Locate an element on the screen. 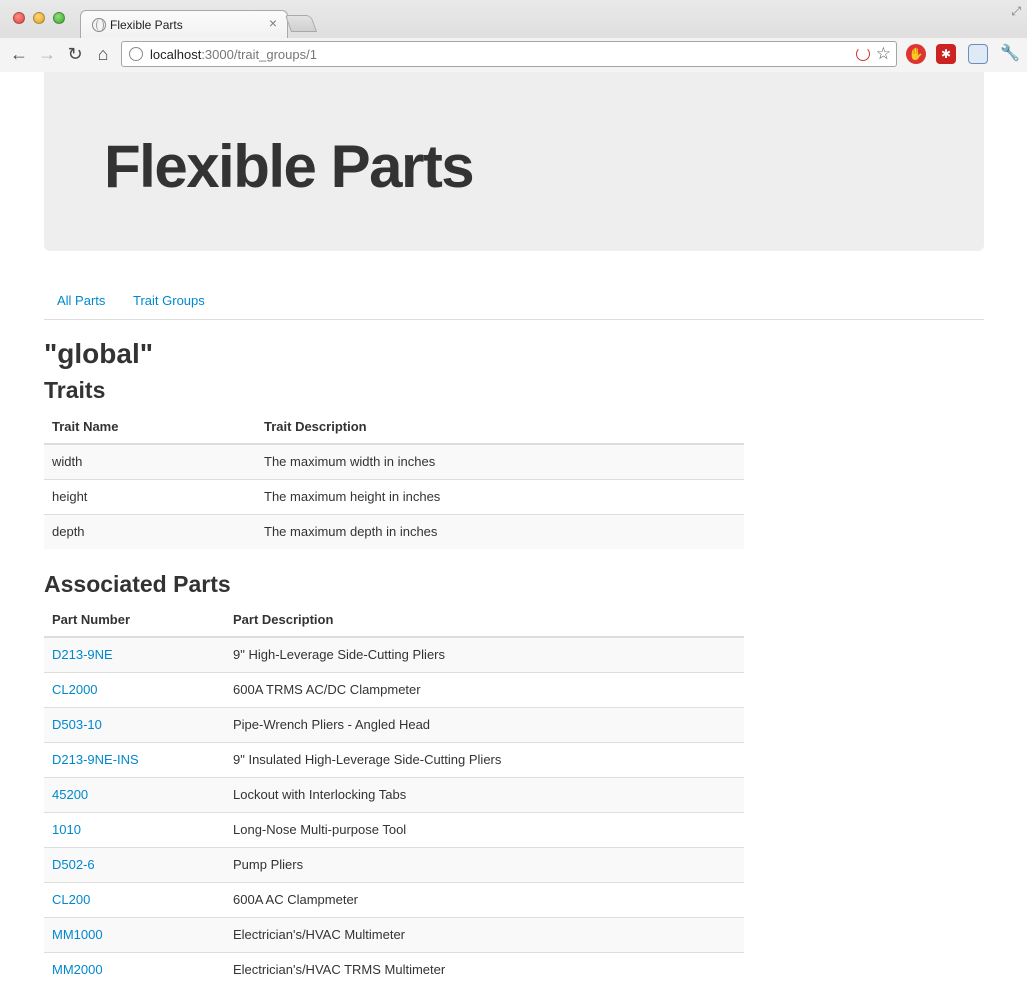  forward-arrow-icon: → is located at coordinates (47, 54).